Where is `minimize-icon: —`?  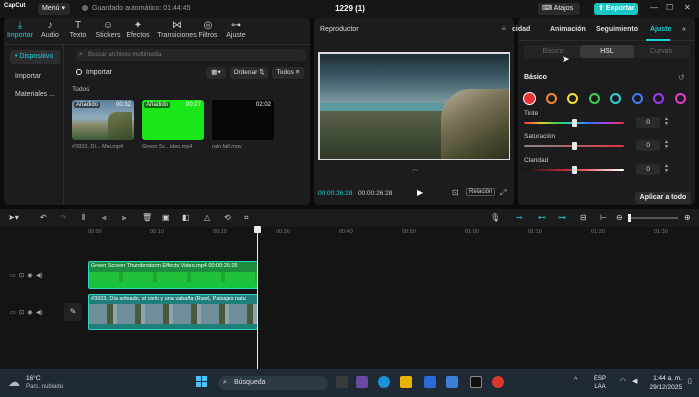 minimize-icon: — is located at coordinates (654, 7).